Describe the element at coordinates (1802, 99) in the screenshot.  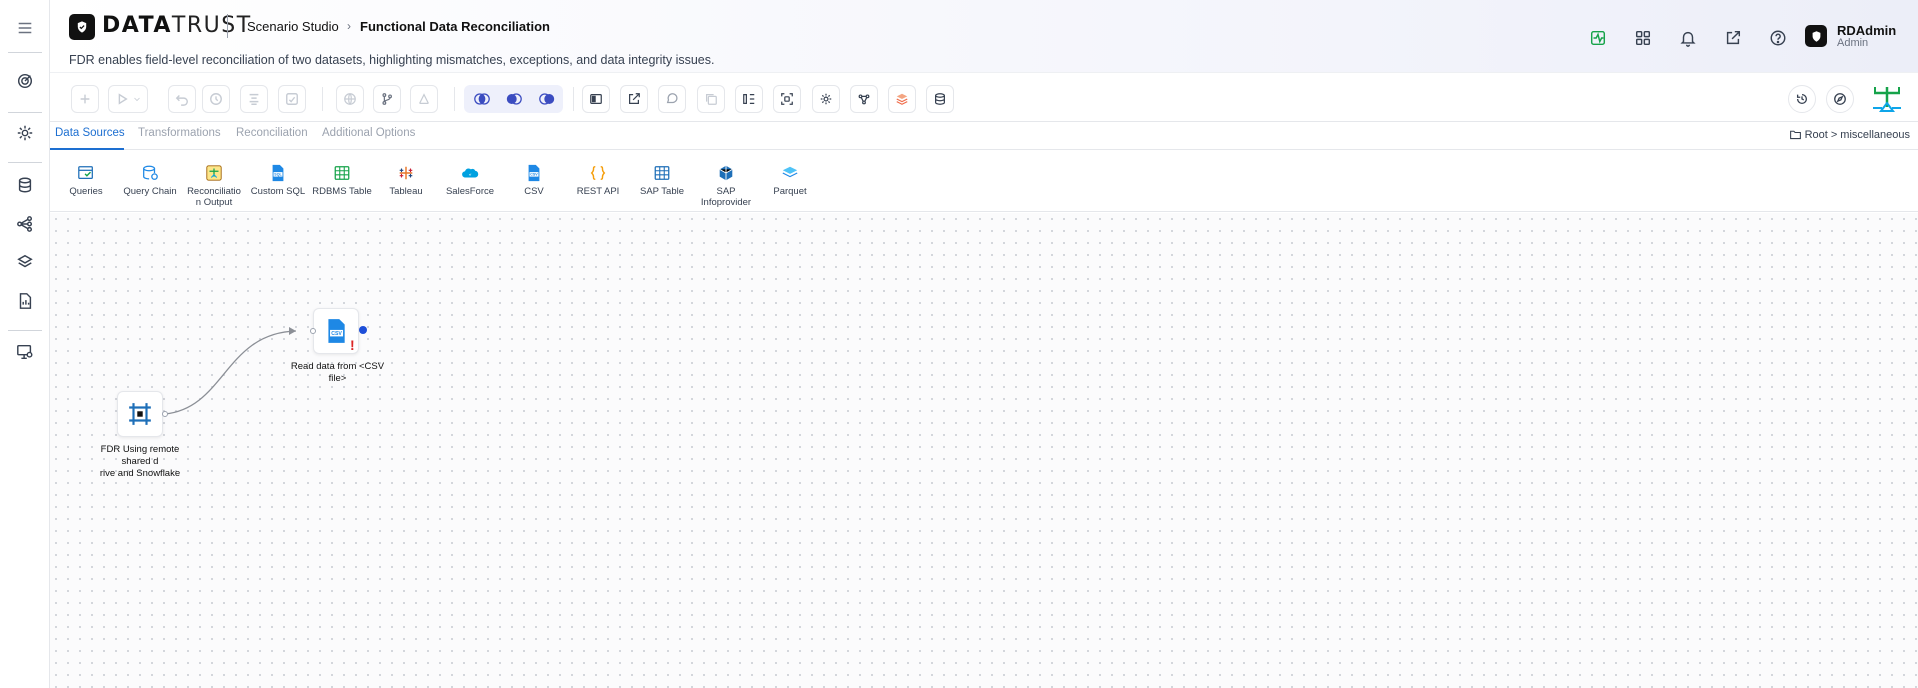
I see `restore-history-icon` at that location.